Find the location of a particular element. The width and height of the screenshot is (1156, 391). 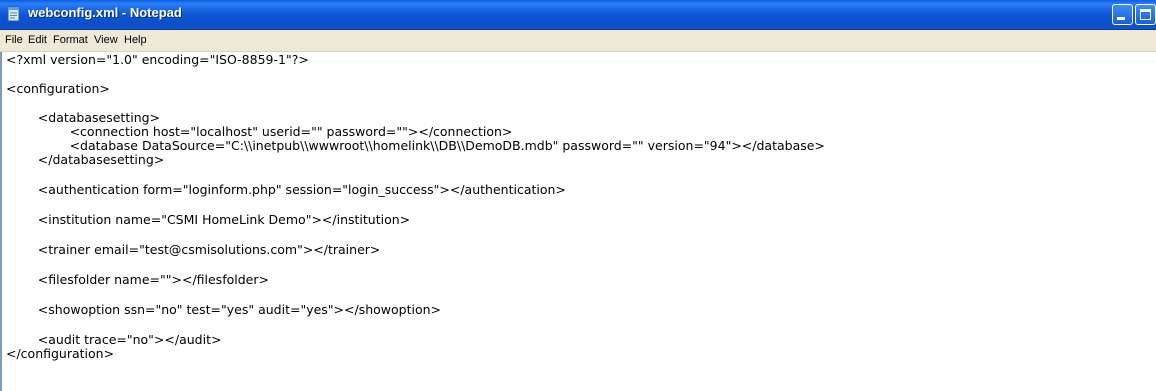

maximize-button is located at coordinates (1145, 14).